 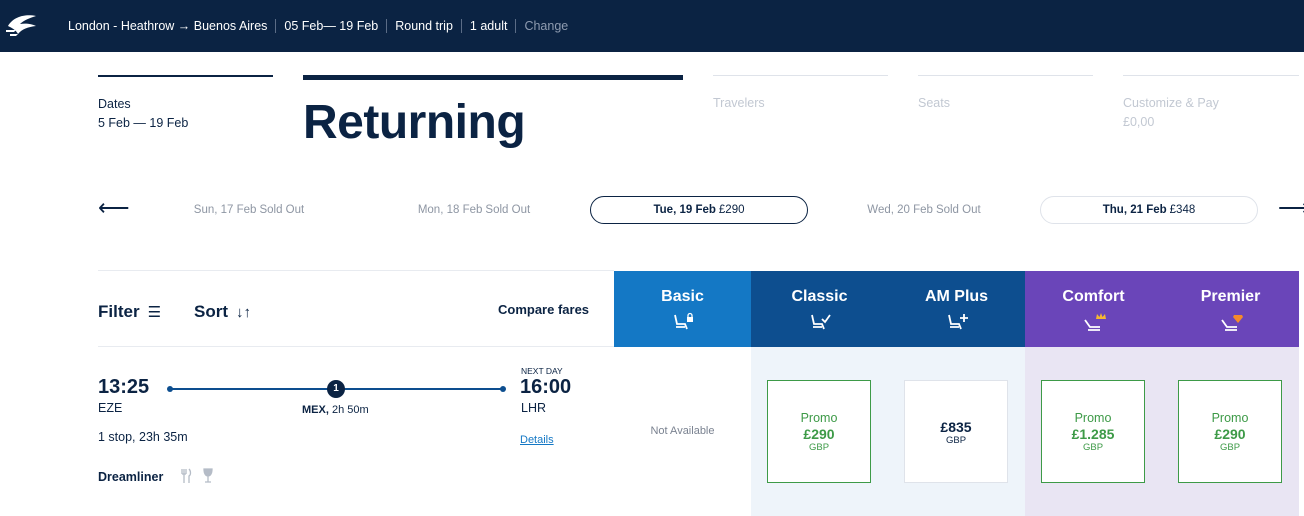 What do you see at coordinates (739, 103) in the screenshot?
I see `step-travelers-label: Travelers` at bounding box center [739, 103].